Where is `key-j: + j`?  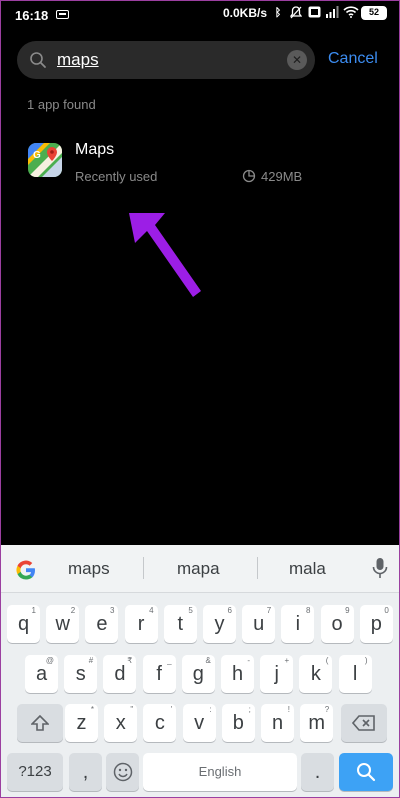
key-j: + j is located at coordinates (277, 674).